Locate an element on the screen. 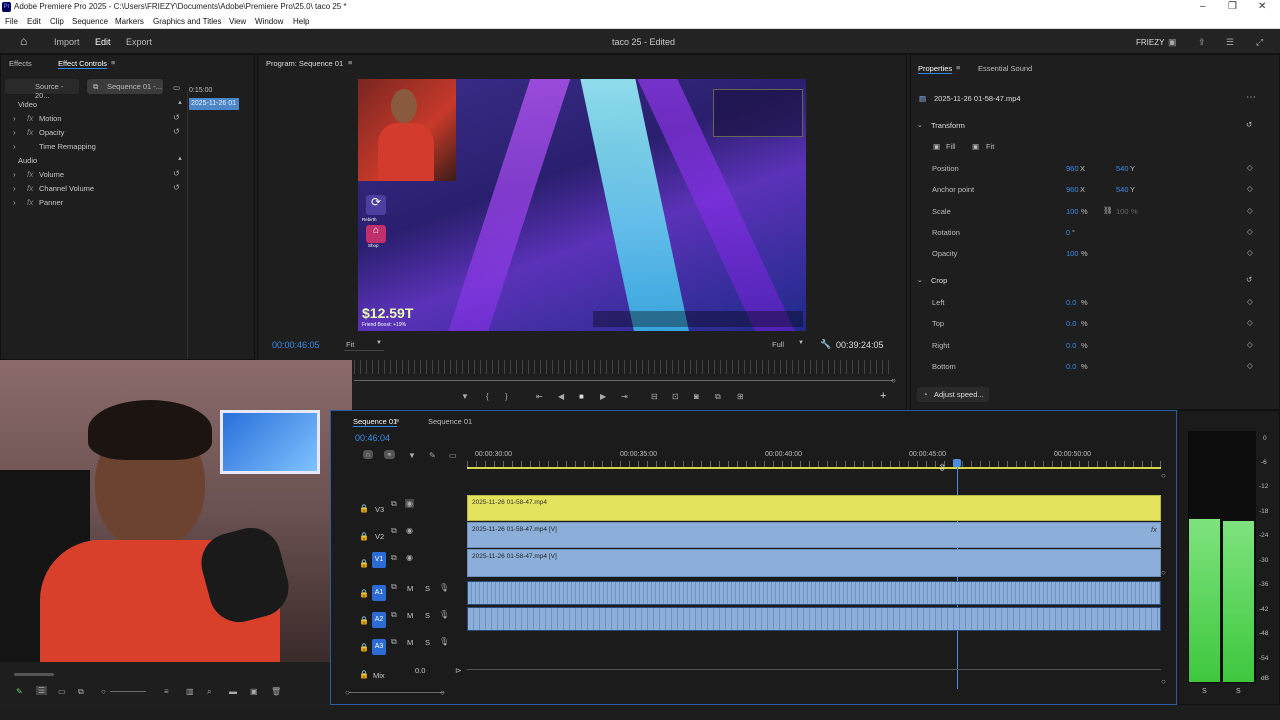 This screenshot has width=1280, height=720. comparison-view-icon: ⧉ is located at coordinates (718, 397).